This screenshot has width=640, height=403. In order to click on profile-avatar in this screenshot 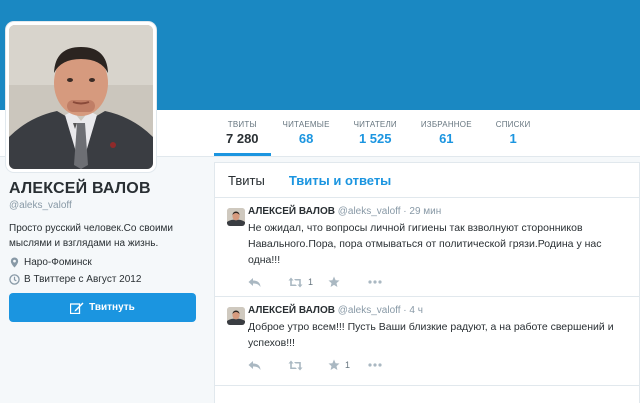, I will do `click(81, 97)`.